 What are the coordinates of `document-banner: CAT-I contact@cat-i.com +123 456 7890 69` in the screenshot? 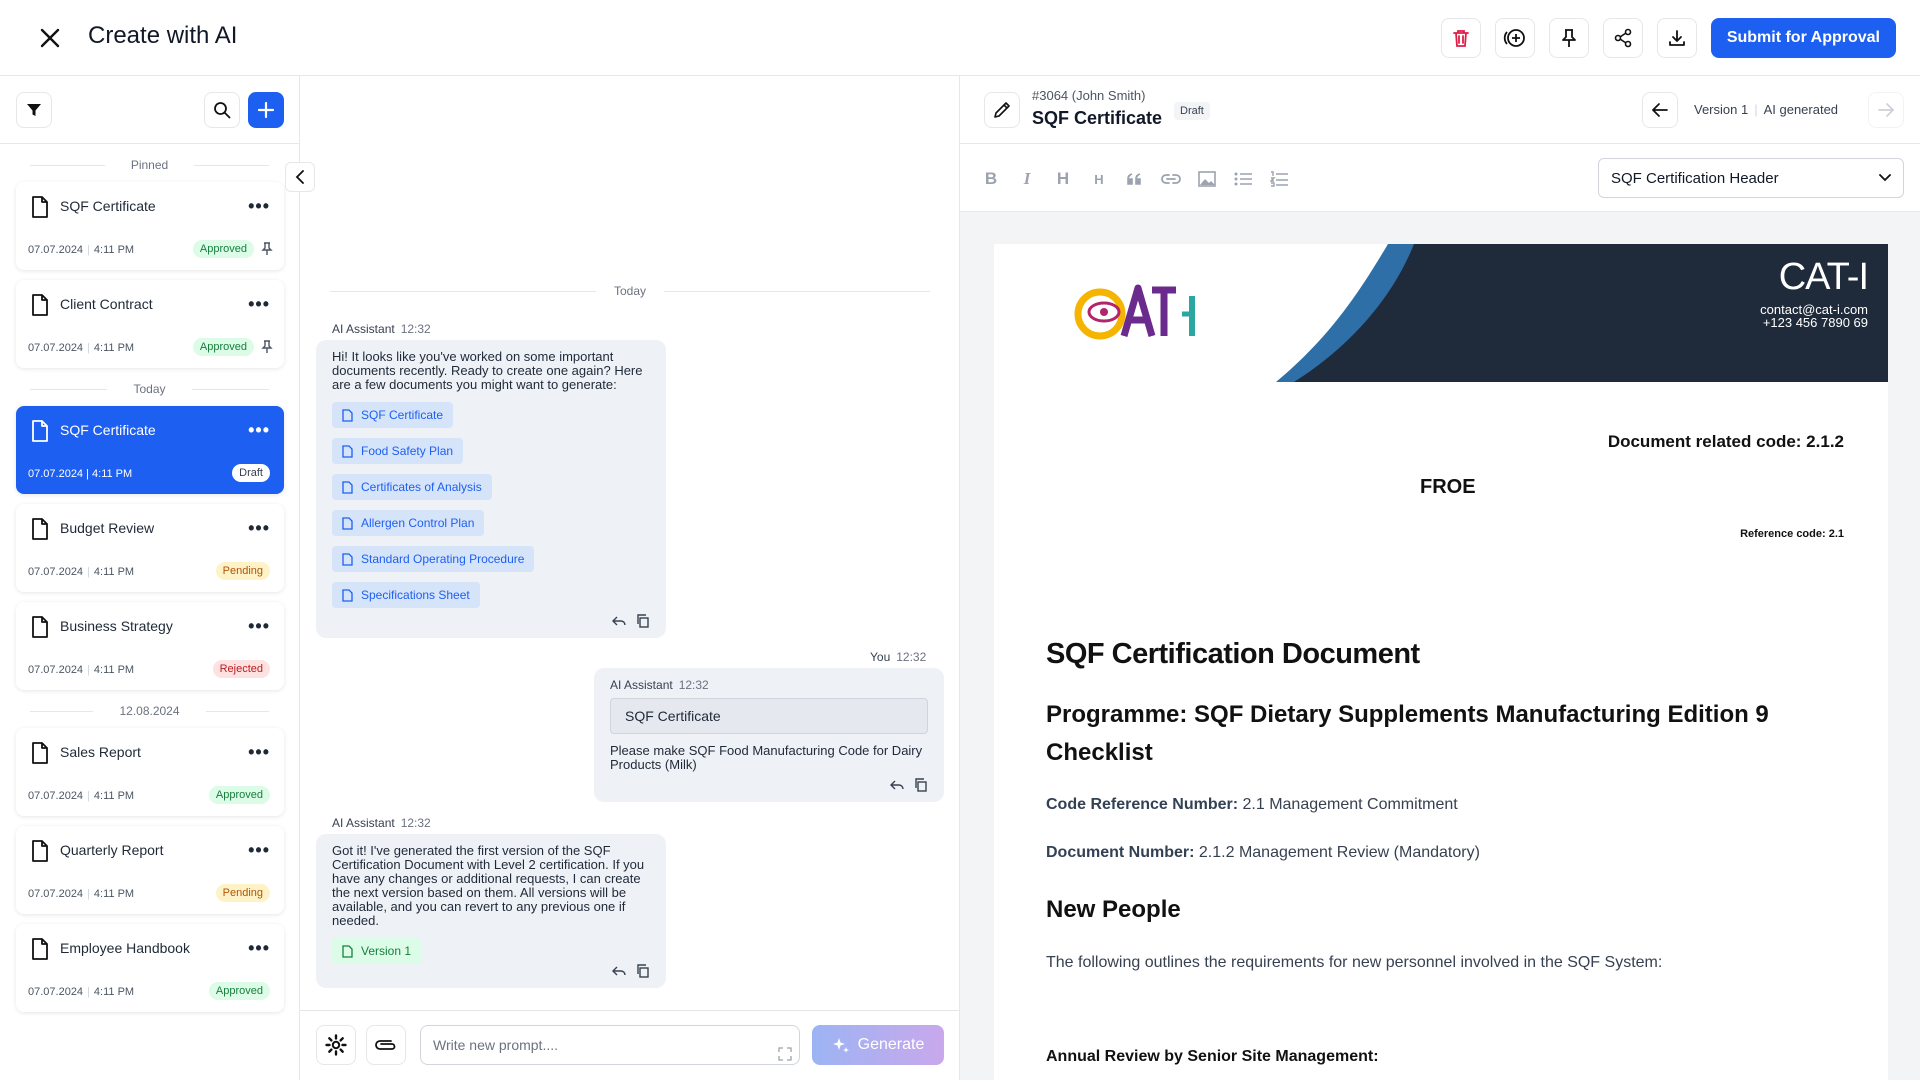 It's located at (1441, 313).